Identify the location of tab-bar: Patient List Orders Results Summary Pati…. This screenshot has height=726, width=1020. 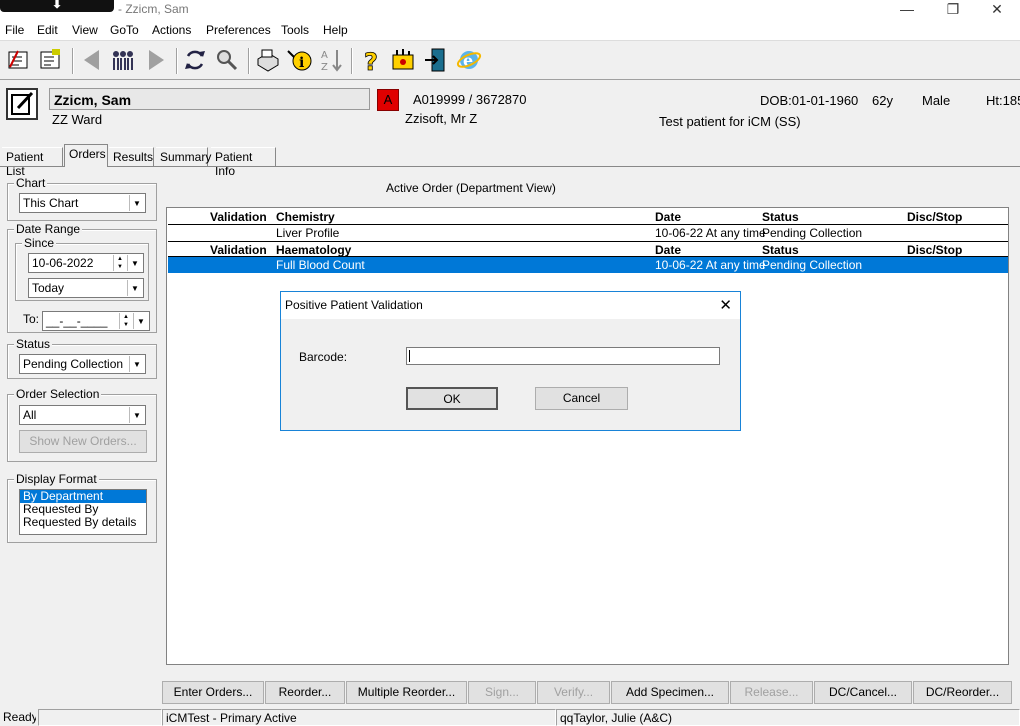
(510, 160).